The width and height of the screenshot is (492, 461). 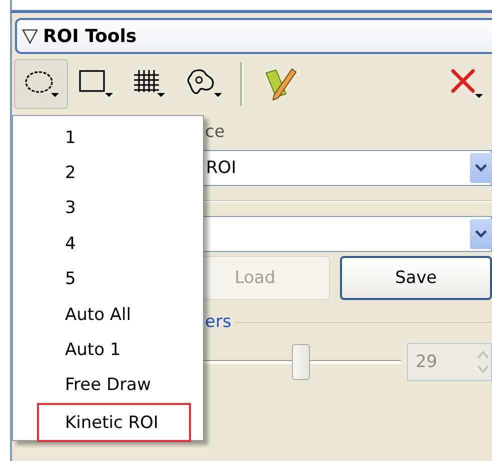 What do you see at coordinates (114, 350) in the screenshot?
I see `menu-item: Auto 1` at bounding box center [114, 350].